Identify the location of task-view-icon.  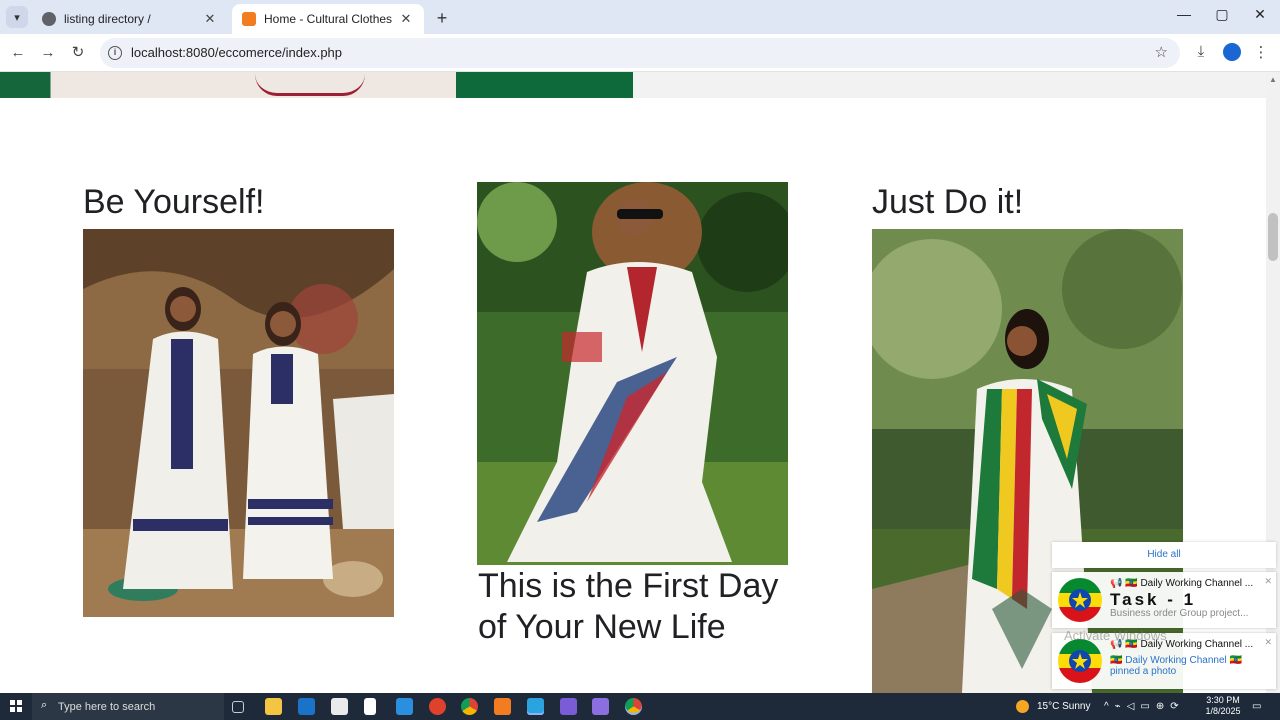
(238, 707).